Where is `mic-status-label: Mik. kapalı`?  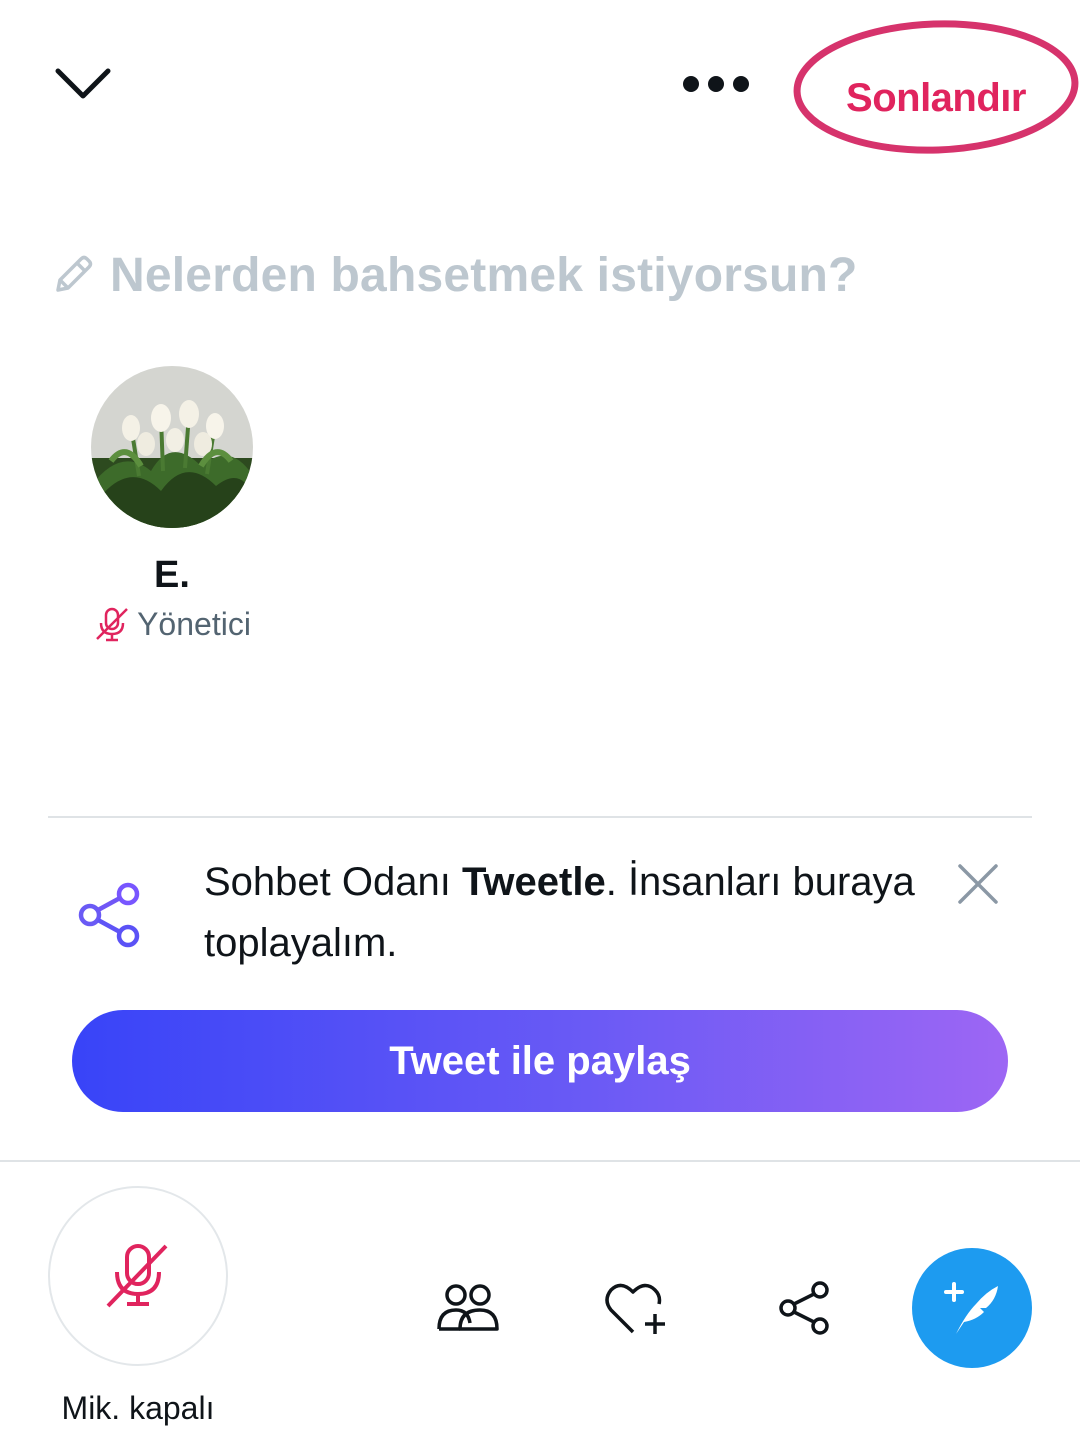 mic-status-label: Mik. kapalı is located at coordinates (138, 1408).